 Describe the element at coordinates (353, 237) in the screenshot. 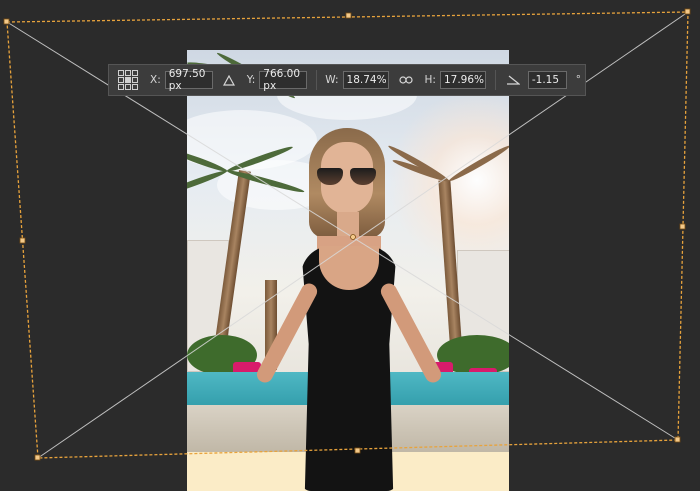

I see `center-reference-point` at that location.